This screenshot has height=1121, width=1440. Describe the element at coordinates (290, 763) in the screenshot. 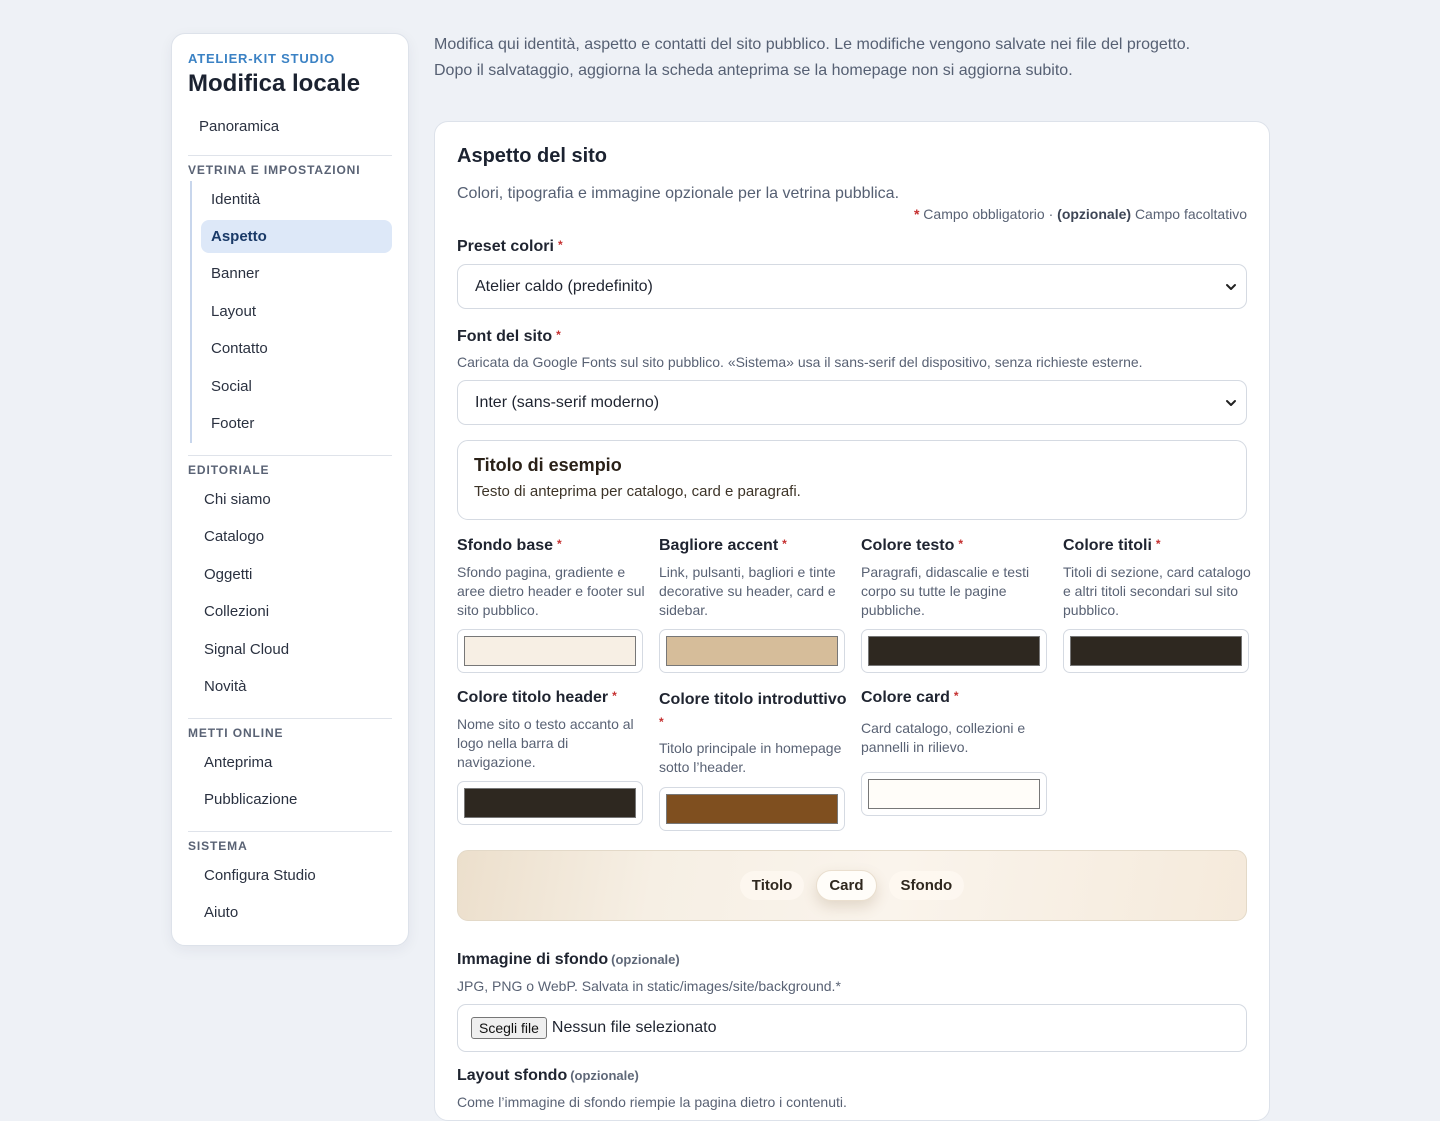

I see `sidebar-item-anteprima: Anteprima` at that location.